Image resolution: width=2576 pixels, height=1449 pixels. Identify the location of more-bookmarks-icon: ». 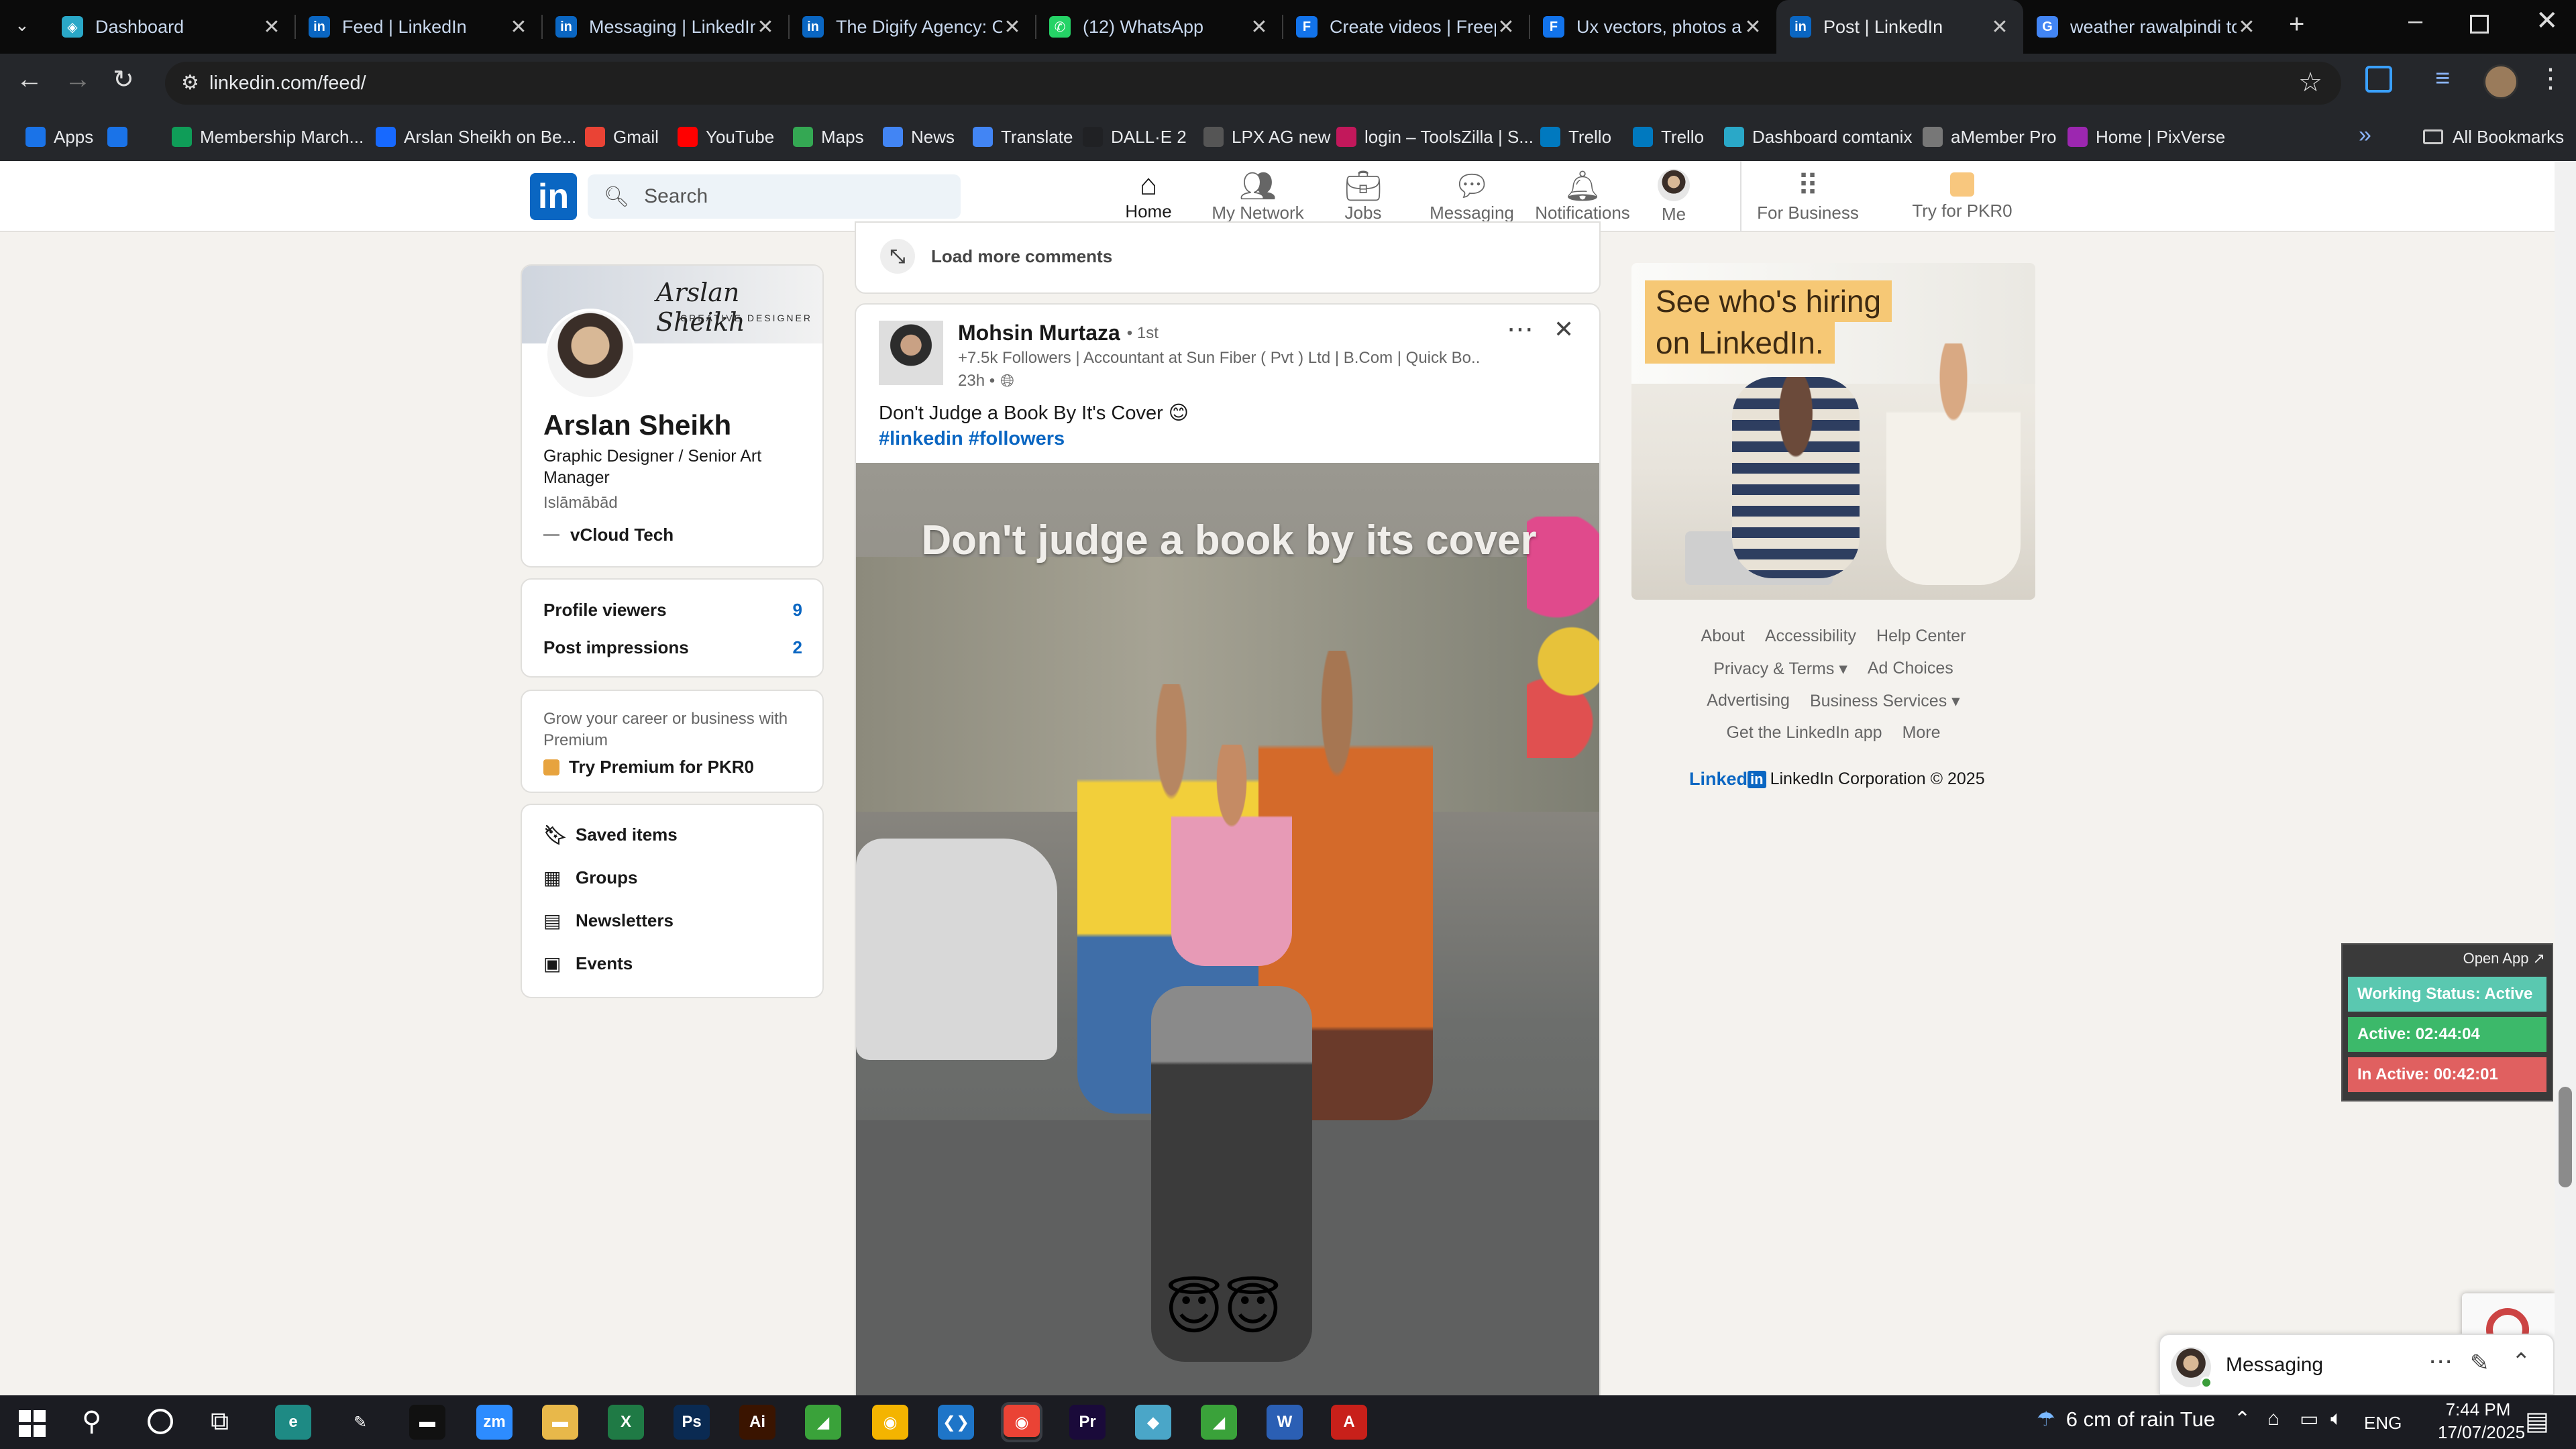
(2365, 135).